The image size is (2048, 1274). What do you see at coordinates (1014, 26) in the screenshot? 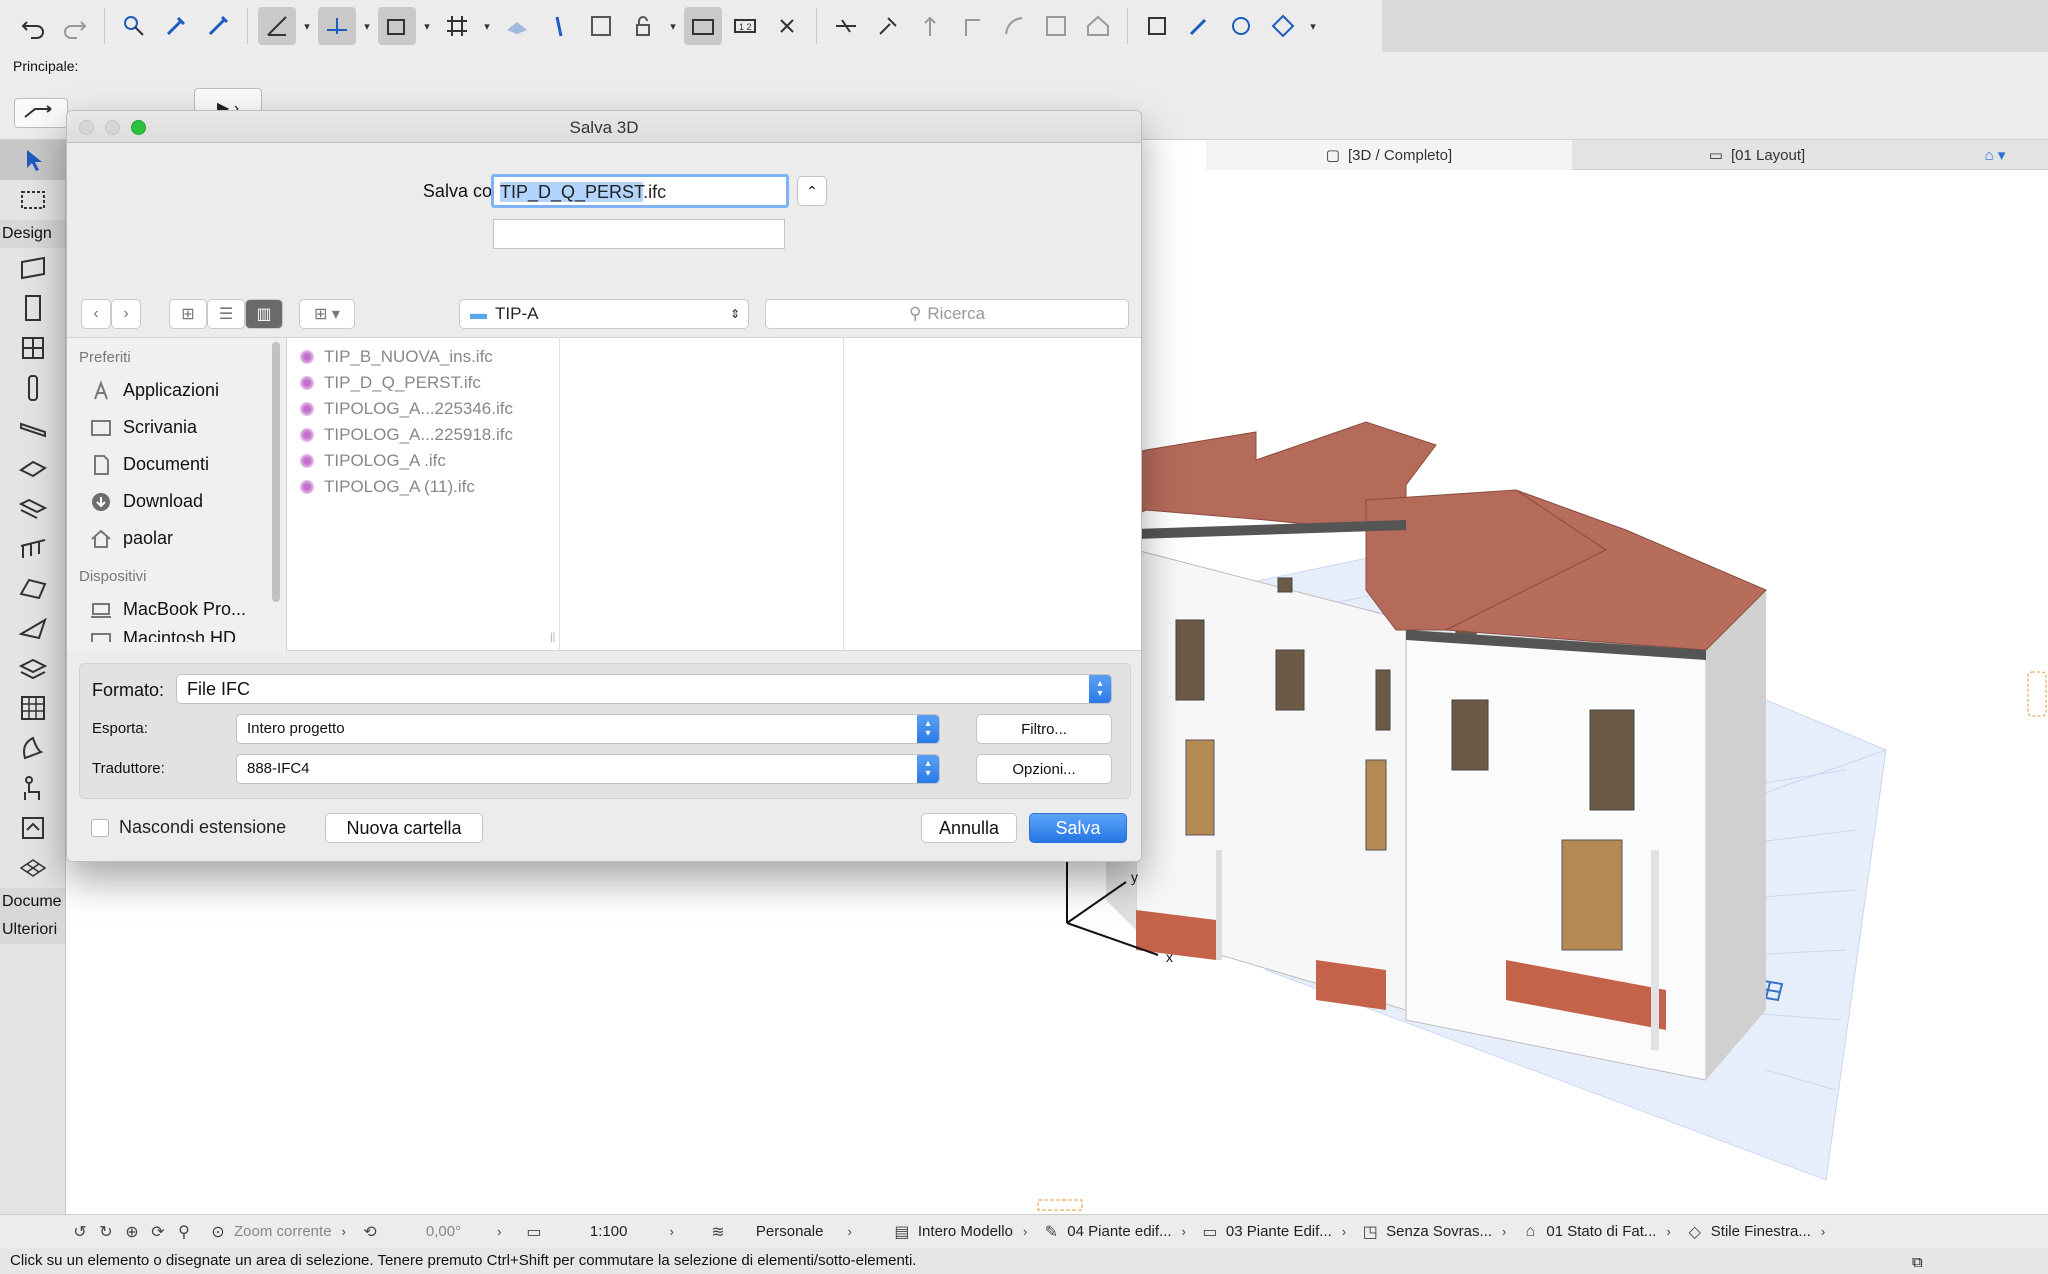
I see `curve-icon` at bounding box center [1014, 26].